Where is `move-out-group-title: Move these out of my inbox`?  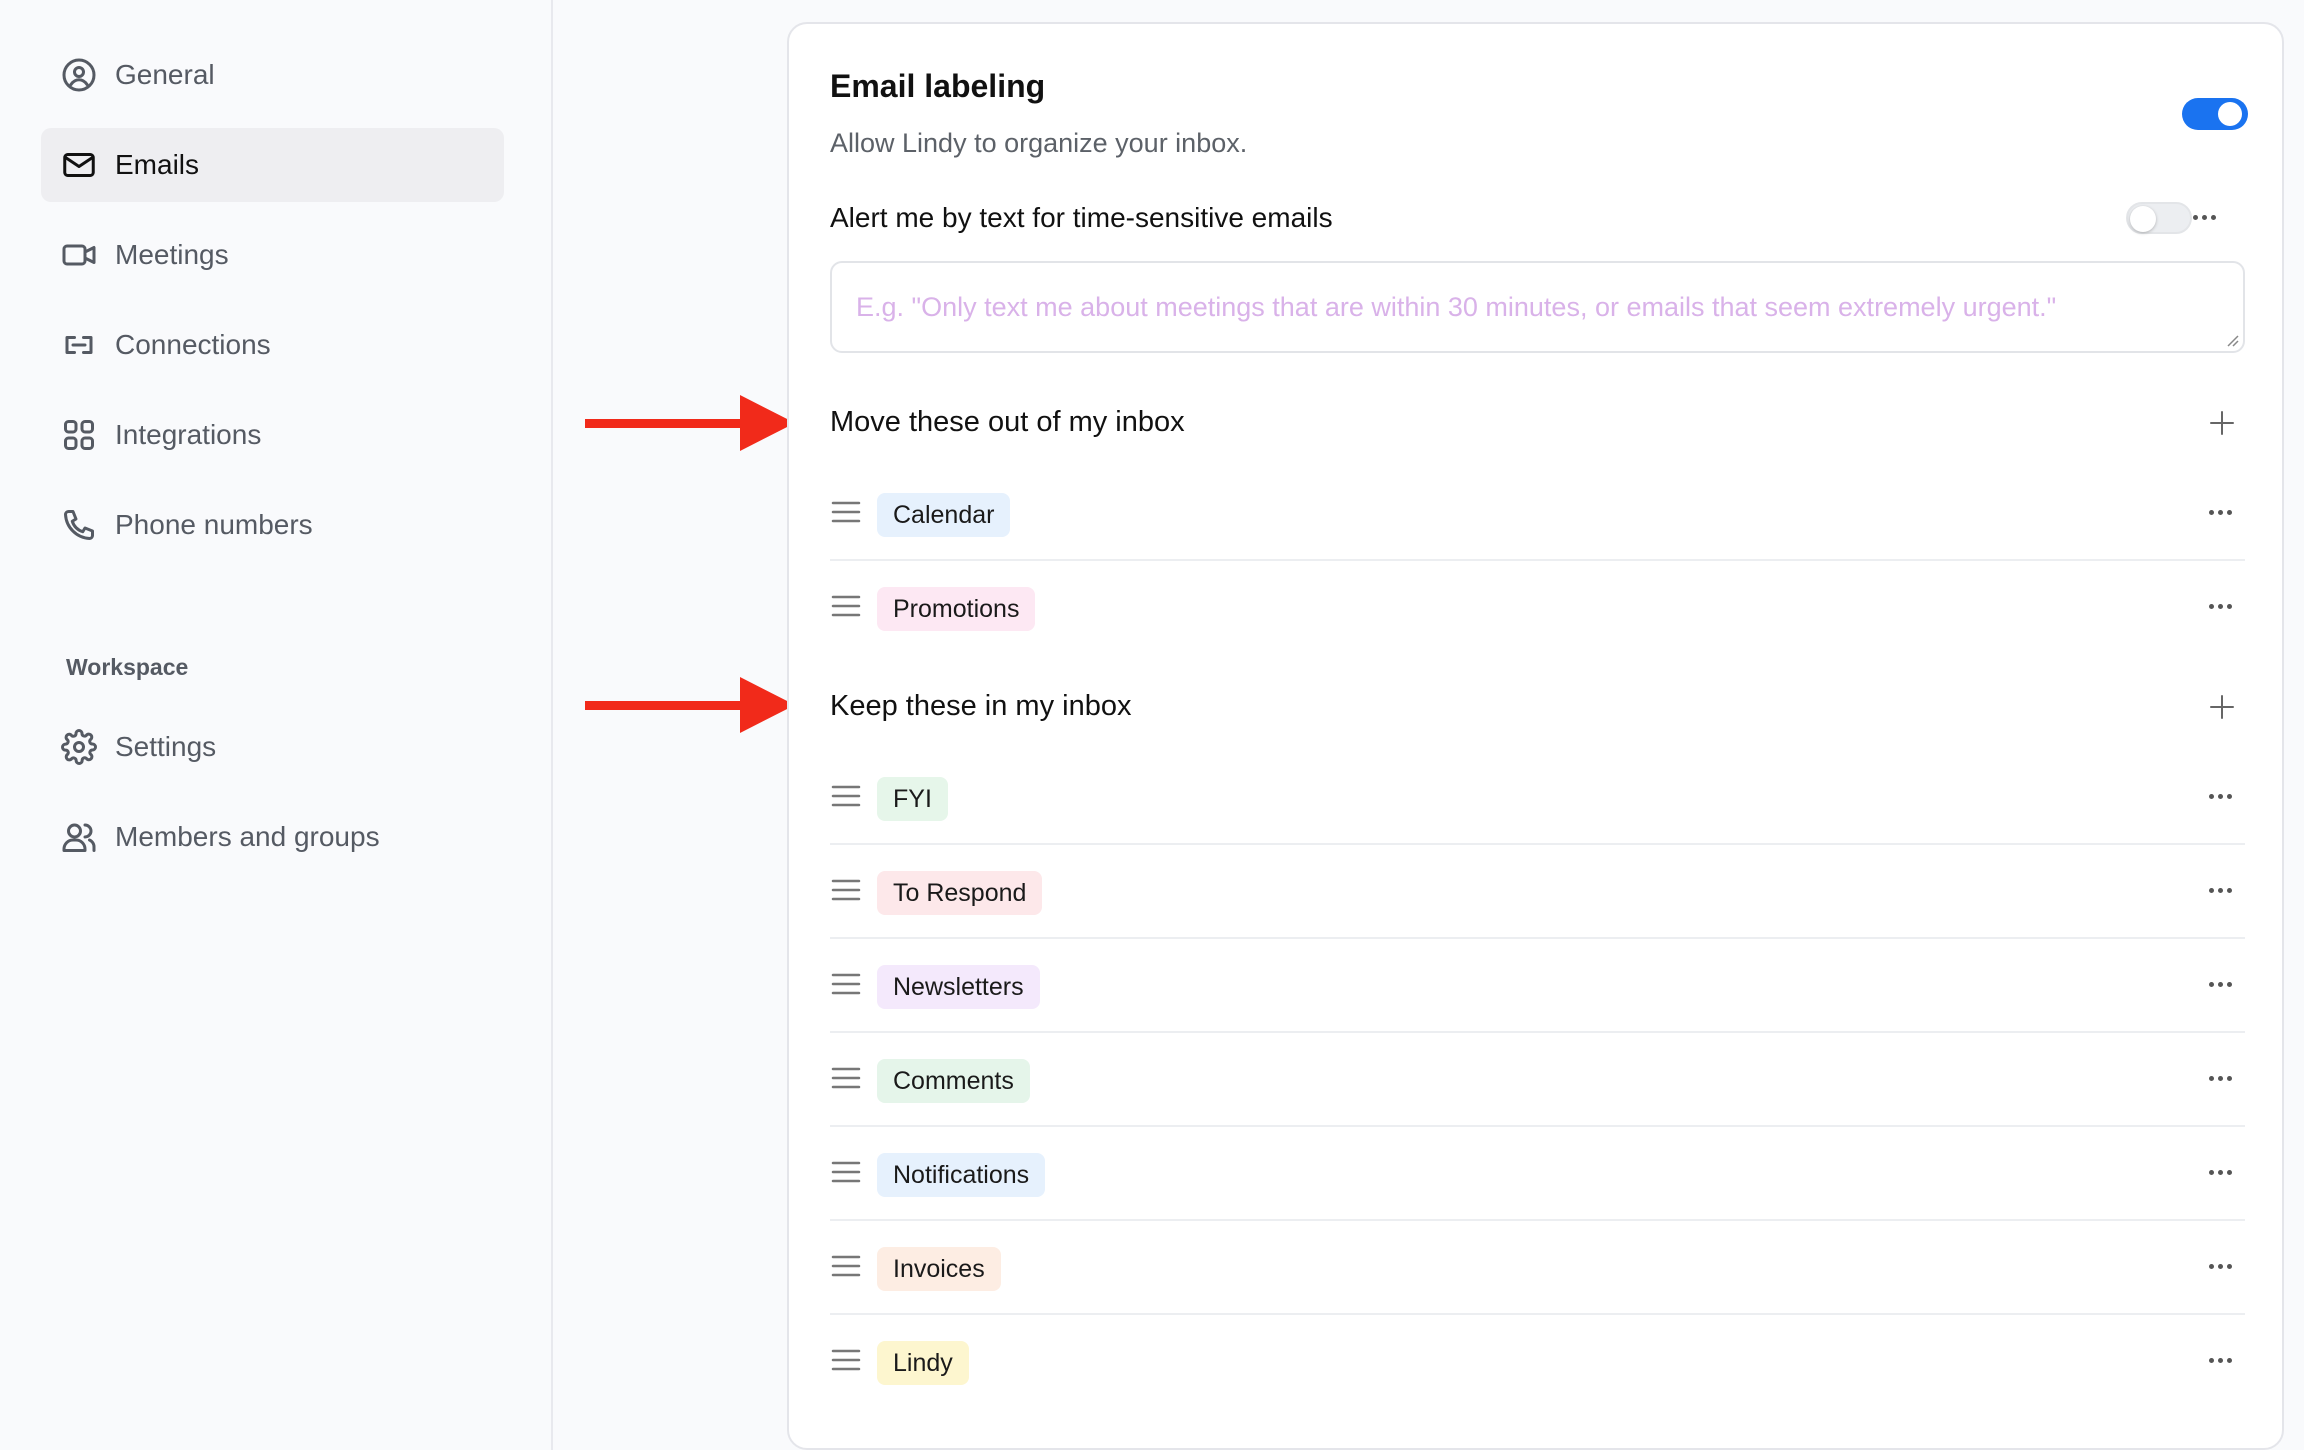 move-out-group-title: Move these out of my inbox is located at coordinates (1007, 422).